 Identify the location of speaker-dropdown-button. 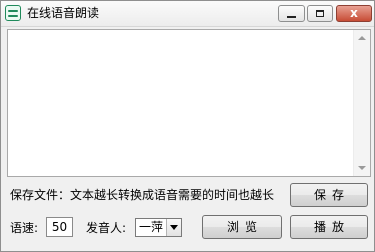
(173, 227).